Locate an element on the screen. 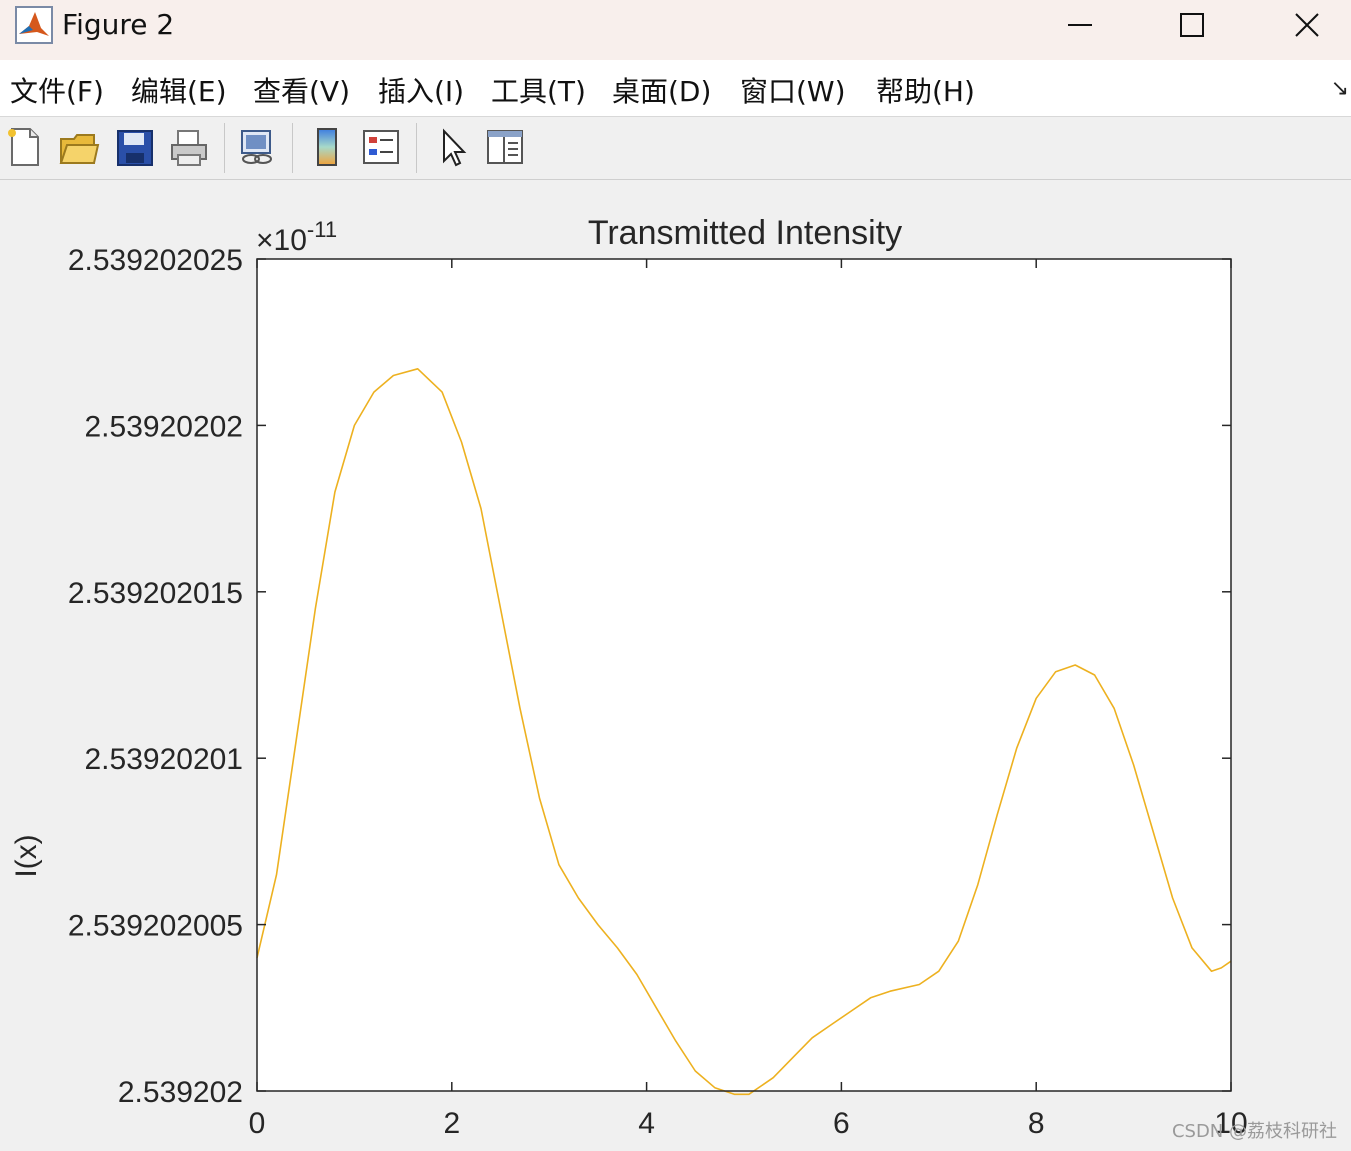 This screenshot has width=1351, height=1151. minimize-icon is located at coordinates (1080, 25).